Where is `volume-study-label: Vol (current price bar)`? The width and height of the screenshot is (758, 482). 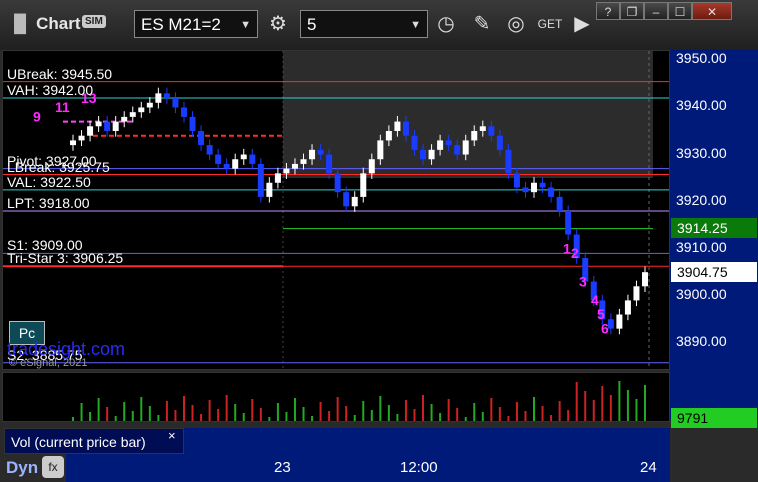 volume-study-label: Vol (current price bar) is located at coordinates (94, 441).